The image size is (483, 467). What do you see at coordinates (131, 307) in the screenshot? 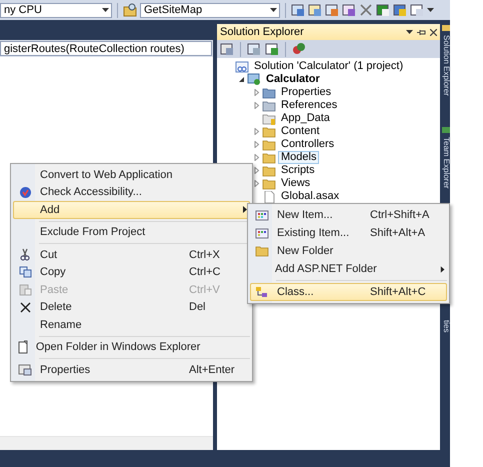
I see `menu-item: Delete Del` at bounding box center [131, 307].